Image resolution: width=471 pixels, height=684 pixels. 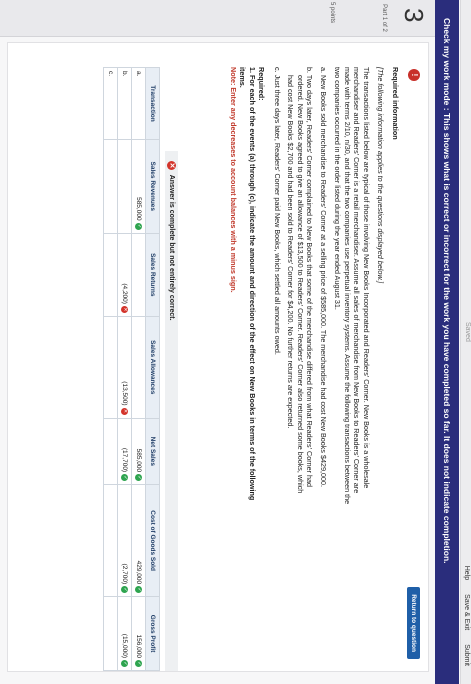 I want to click on return-to-question-button: Return to question, so click(x=413, y=623).